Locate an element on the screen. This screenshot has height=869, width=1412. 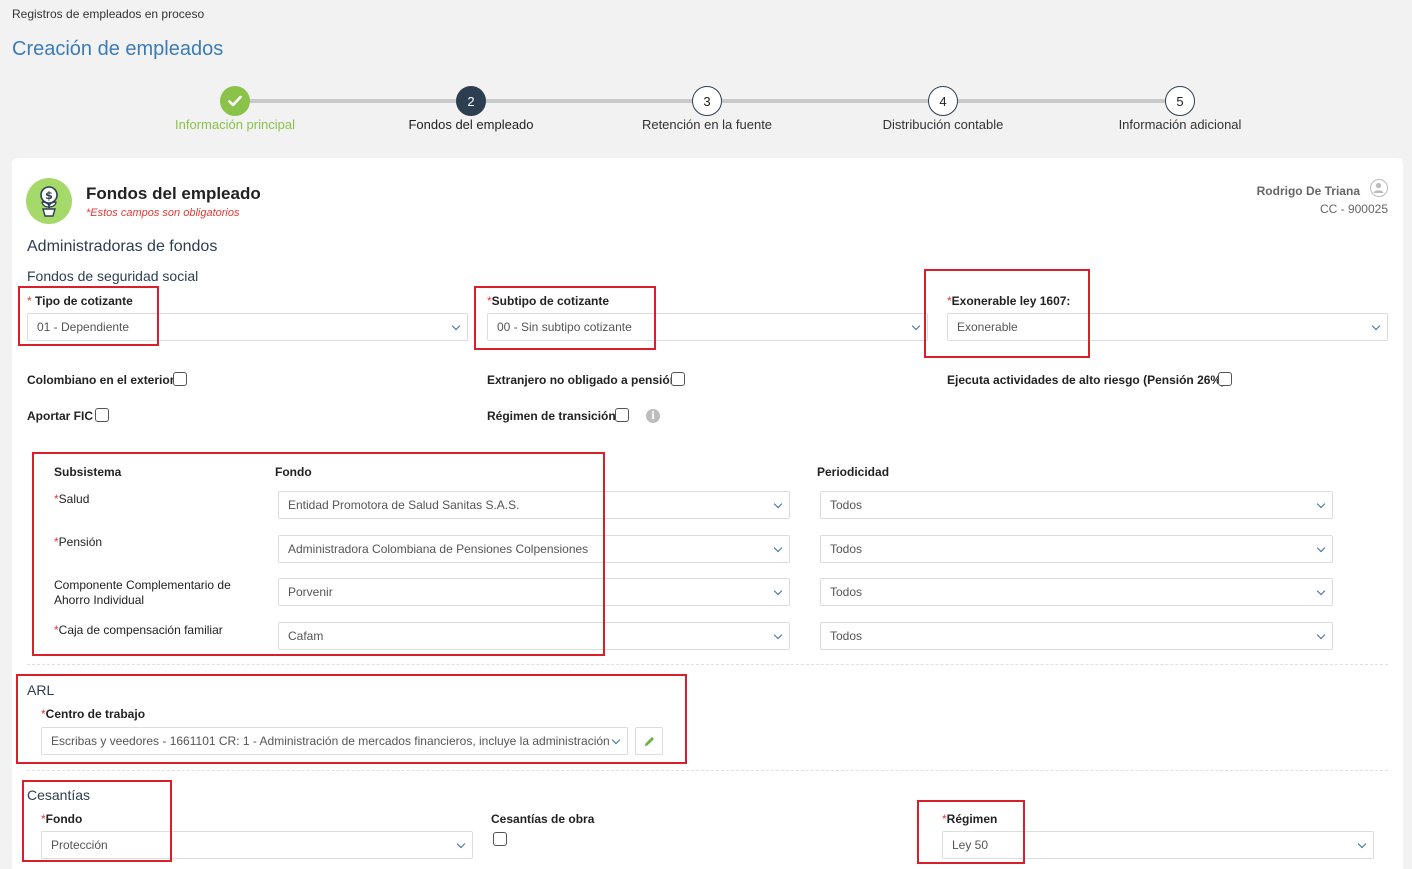
salud-periodicidad-select: Todos is located at coordinates (1076, 505).